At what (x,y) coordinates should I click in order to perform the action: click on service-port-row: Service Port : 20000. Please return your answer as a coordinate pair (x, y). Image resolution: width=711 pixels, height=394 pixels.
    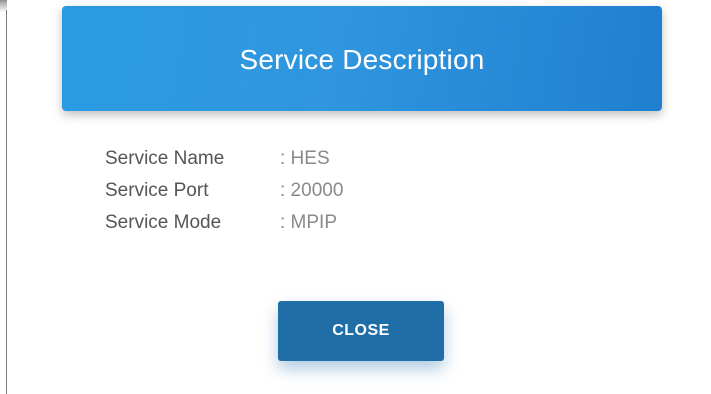
    Looking at the image, I should click on (224, 191).